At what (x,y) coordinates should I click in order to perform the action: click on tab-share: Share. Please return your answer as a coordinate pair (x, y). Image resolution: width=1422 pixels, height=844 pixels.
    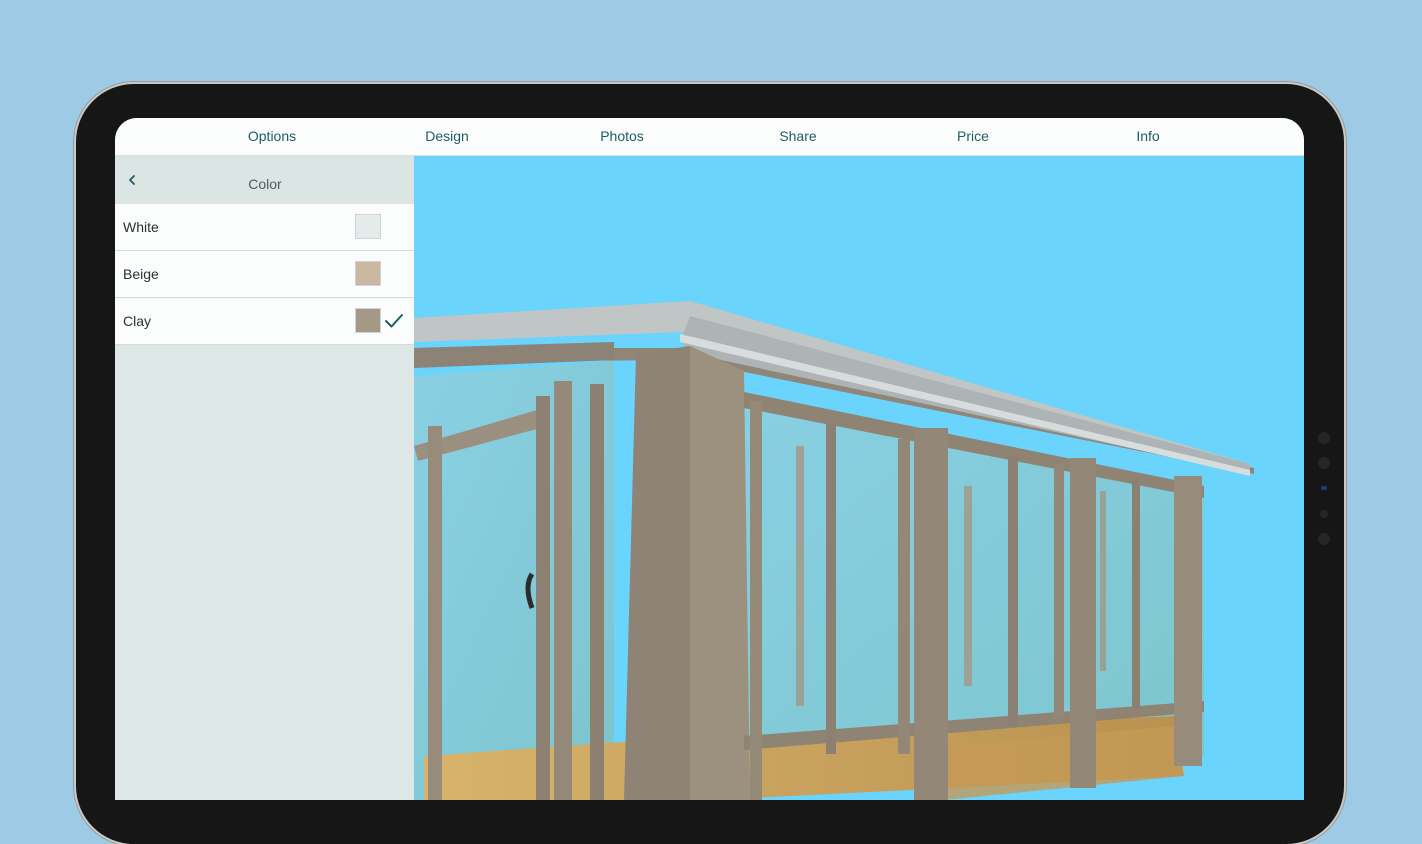
    Looking at the image, I should click on (798, 136).